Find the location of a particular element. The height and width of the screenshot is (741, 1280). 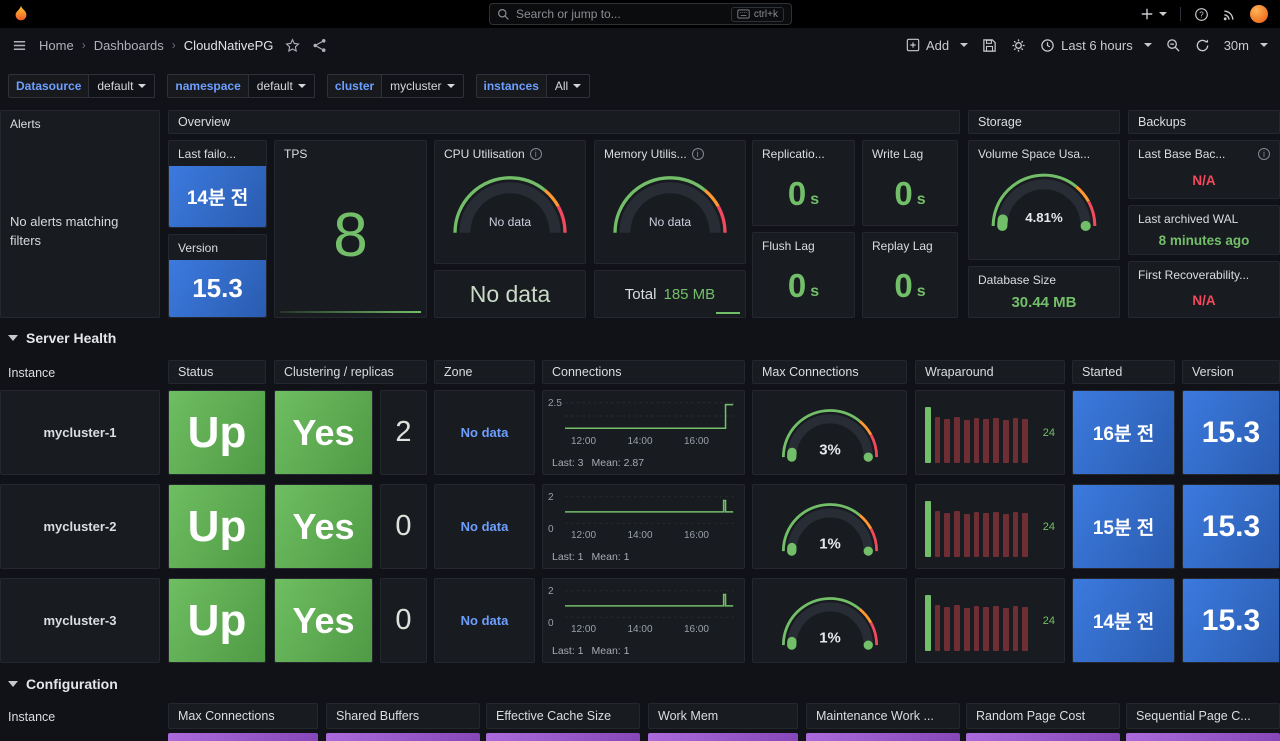

panel-last-archived-wal: Last archived WAL 8 minutes ago is located at coordinates (1204, 230).